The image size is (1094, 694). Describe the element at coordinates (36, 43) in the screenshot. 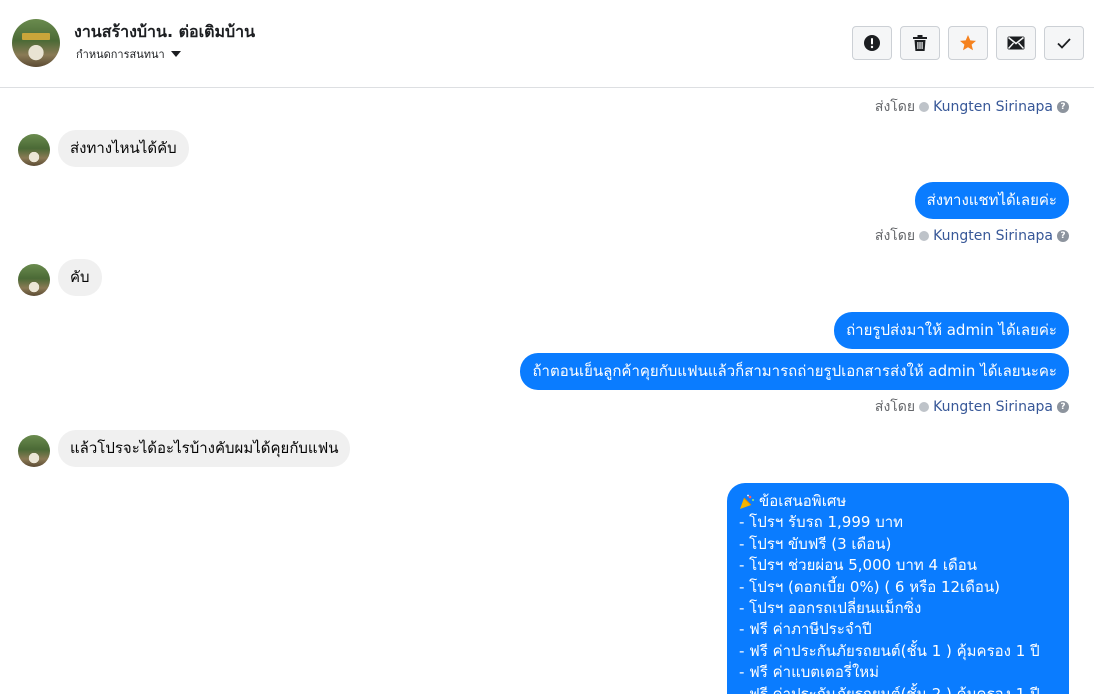

I see `contact-avatar` at that location.